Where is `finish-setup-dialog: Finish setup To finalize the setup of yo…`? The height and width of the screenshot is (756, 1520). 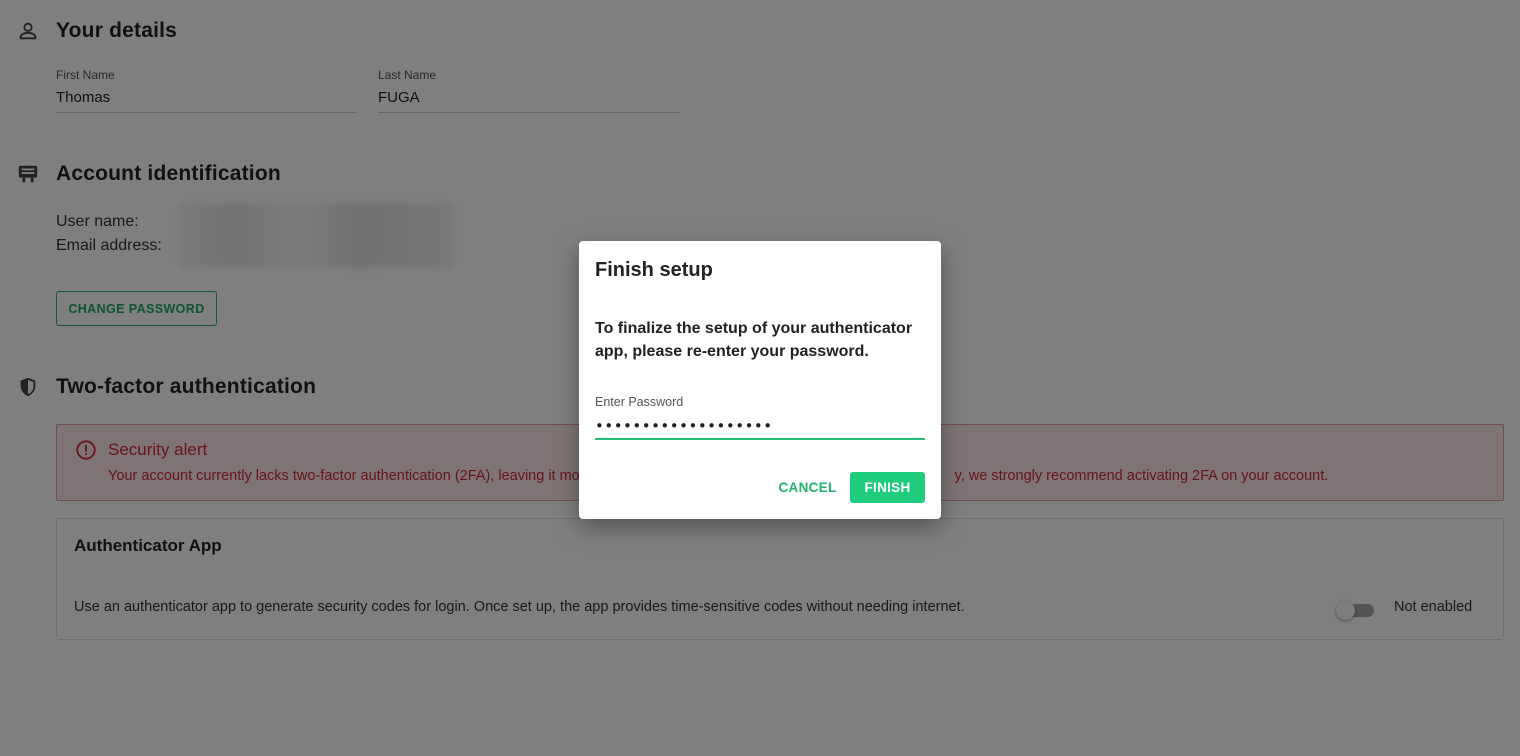
finish-setup-dialog: Finish setup To finalize the setup of yo… is located at coordinates (760, 380).